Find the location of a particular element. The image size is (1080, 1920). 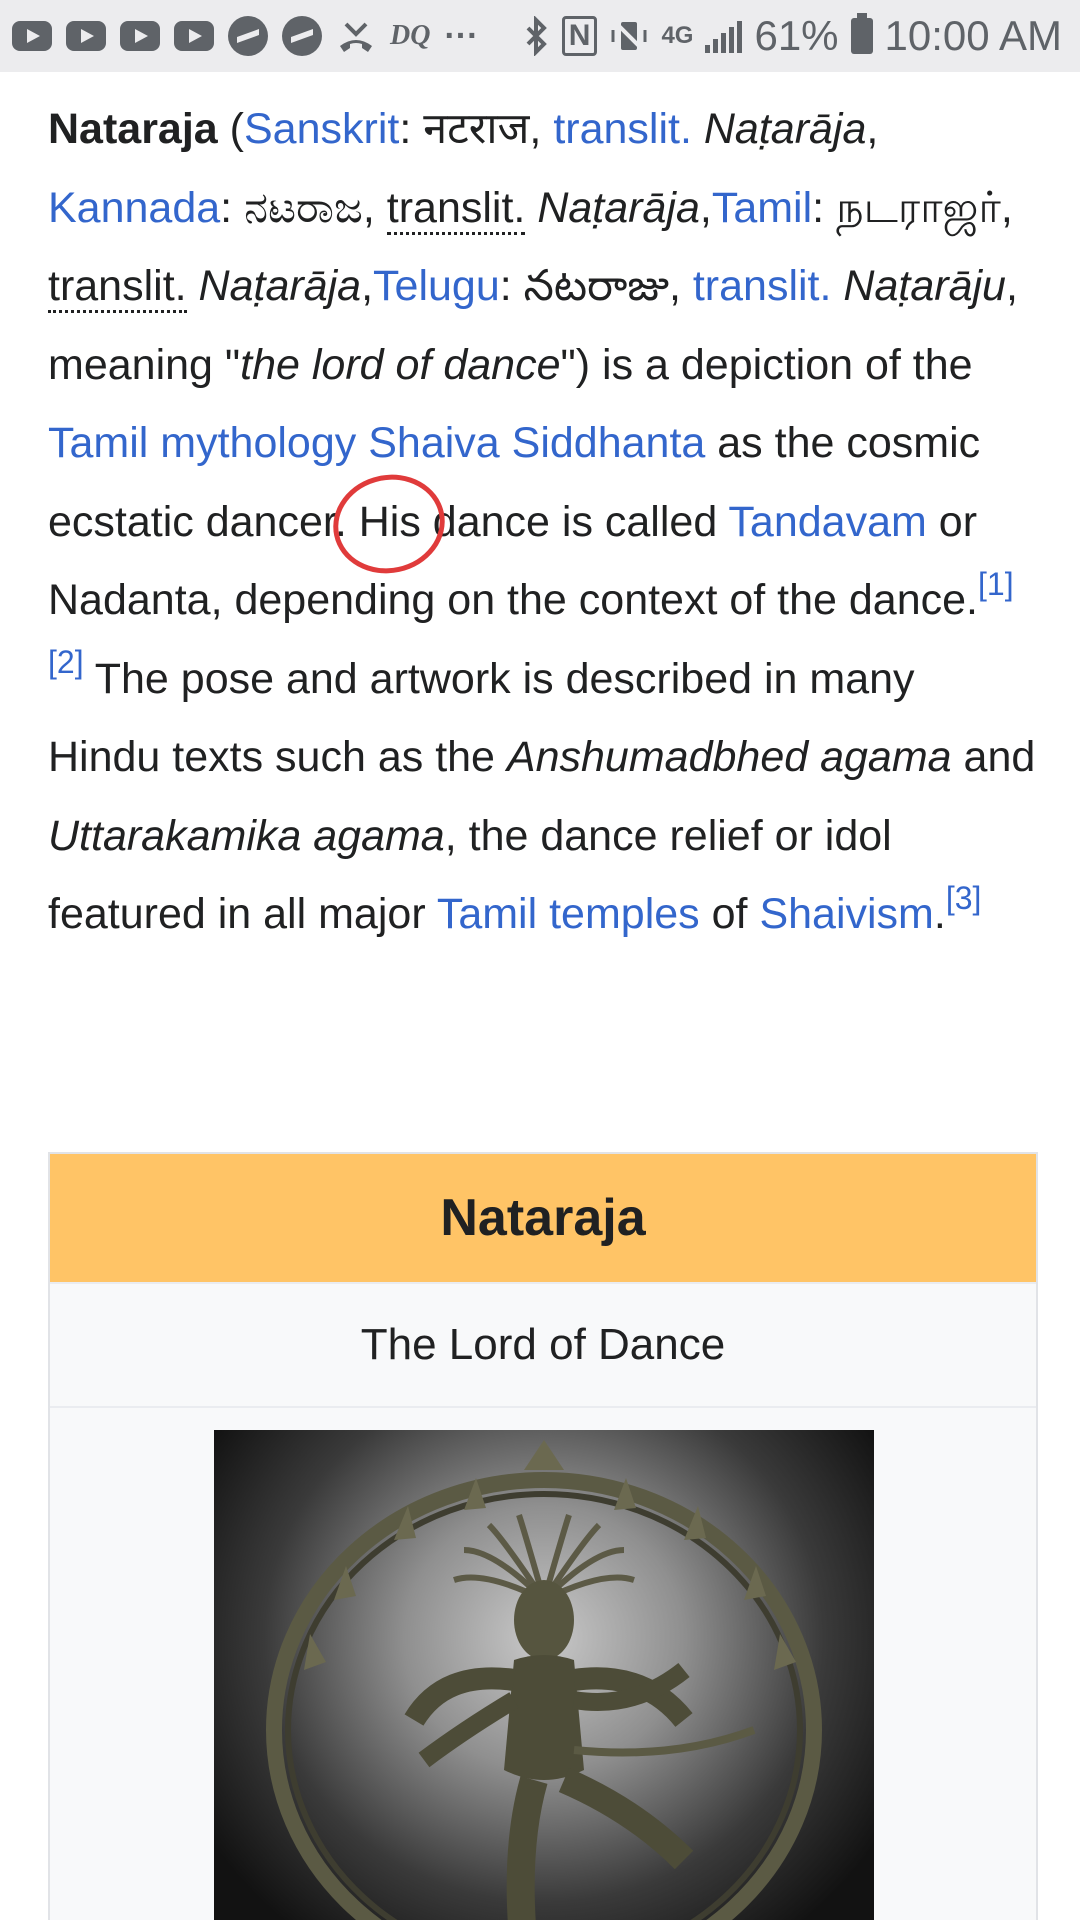

telugu-link: Telugu is located at coordinates (436, 286).